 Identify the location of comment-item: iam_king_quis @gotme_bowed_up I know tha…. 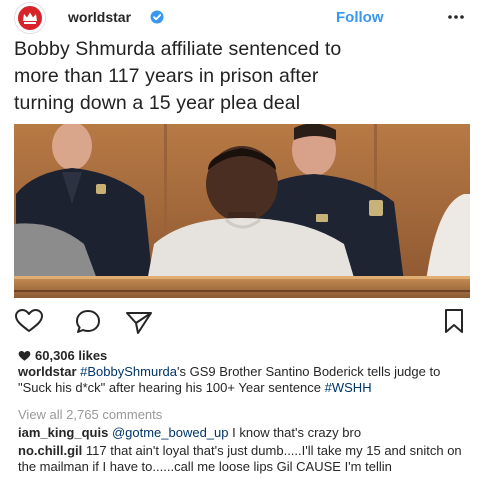
(243, 433).